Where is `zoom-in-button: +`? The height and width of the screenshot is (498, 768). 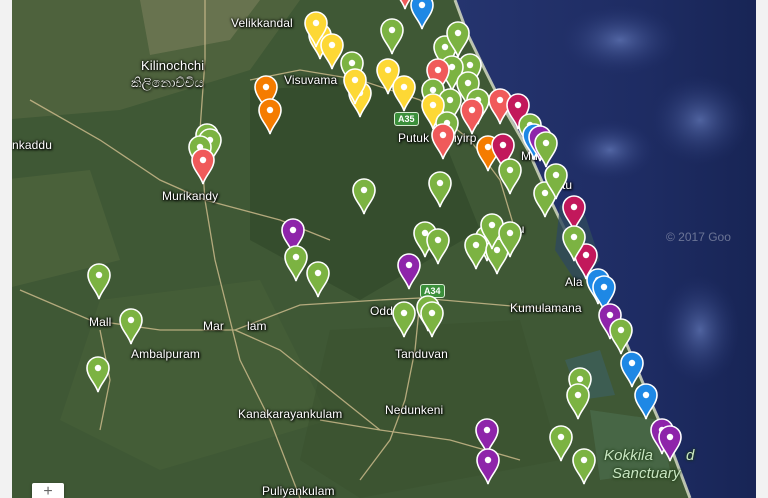
zoom-in-button: + is located at coordinates (48, 490).